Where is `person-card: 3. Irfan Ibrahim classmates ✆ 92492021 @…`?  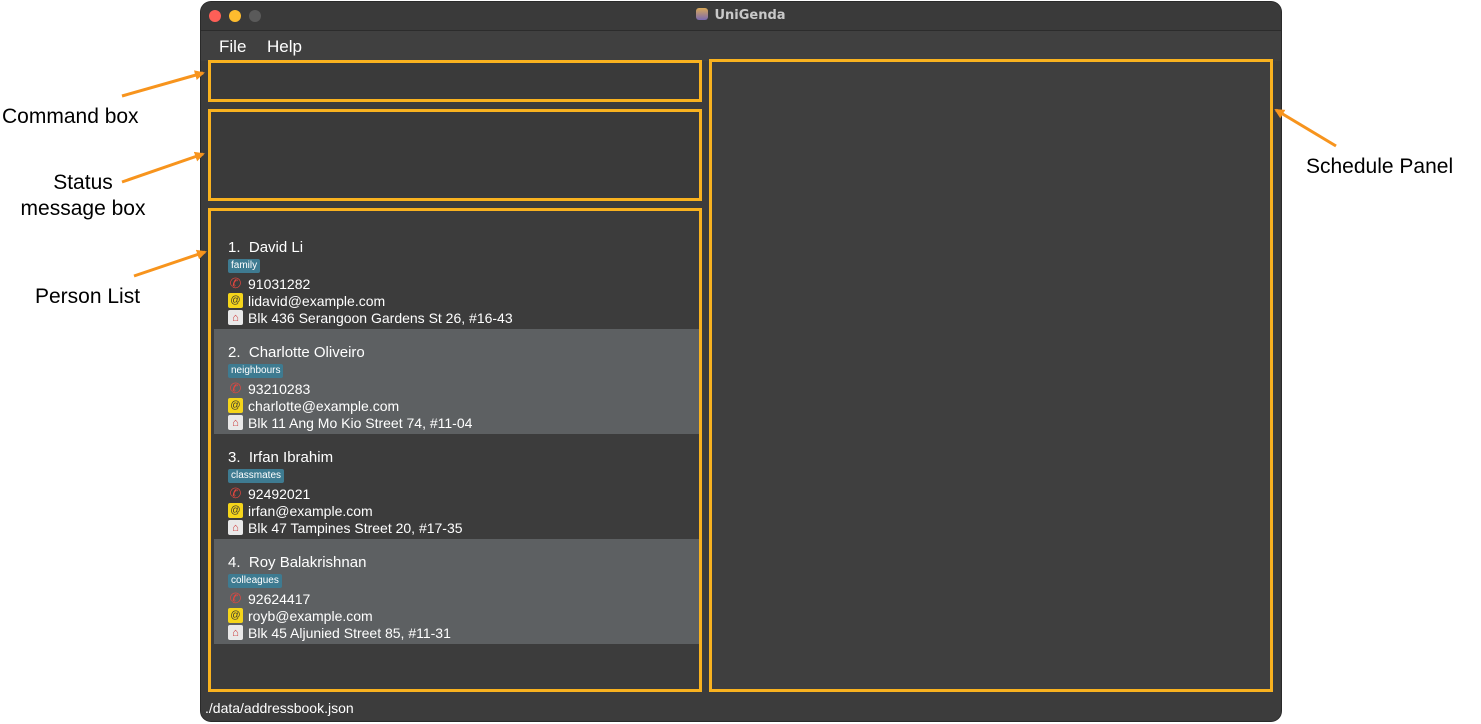 person-card: 3. Irfan Ibrahim classmates ✆ 92492021 @… is located at coordinates (456, 486).